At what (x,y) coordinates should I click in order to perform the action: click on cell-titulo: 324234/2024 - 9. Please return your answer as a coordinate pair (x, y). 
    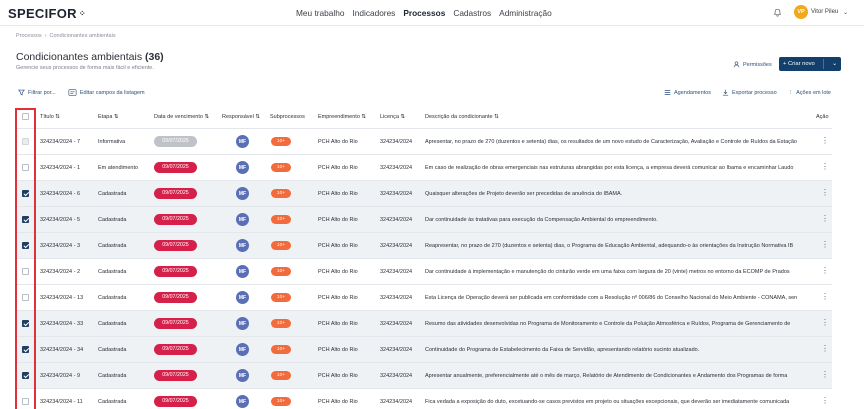
    Looking at the image, I should click on (60, 376).